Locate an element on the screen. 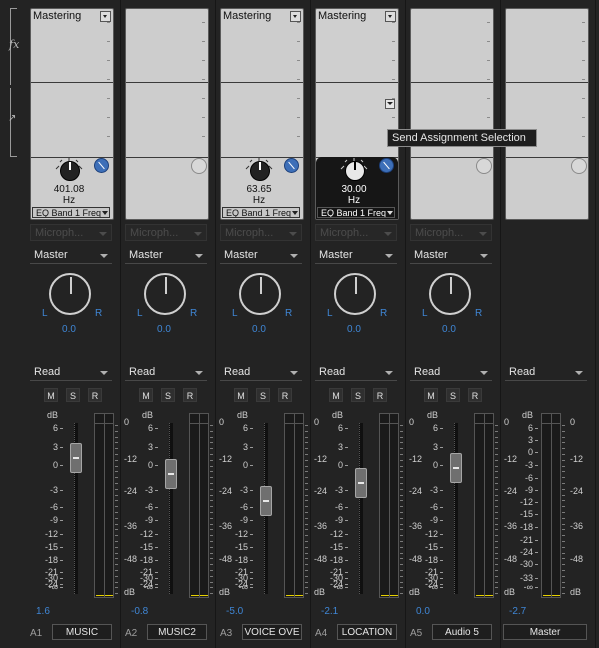  pan-value: 0.0 is located at coordinates (69, 329).